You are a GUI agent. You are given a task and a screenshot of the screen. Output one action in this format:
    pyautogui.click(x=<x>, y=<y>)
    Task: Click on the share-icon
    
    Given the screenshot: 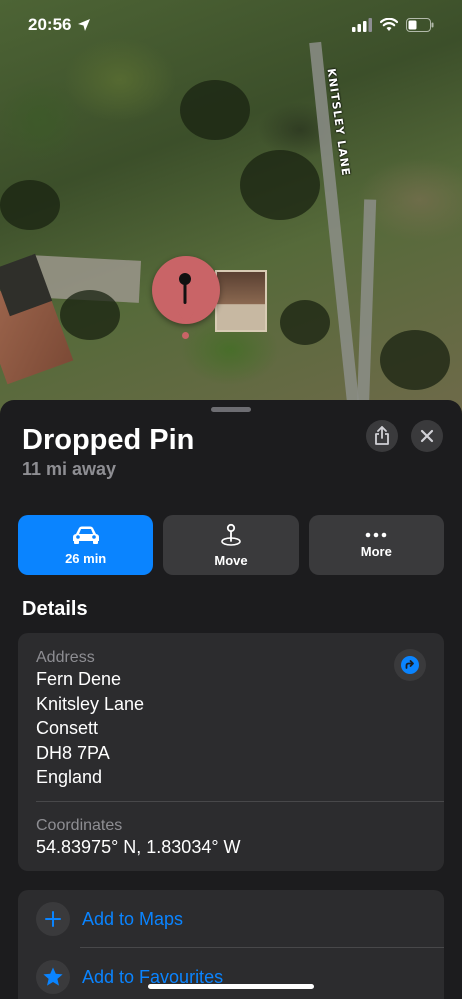 What is the action you would take?
    pyautogui.click(x=382, y=435)
    